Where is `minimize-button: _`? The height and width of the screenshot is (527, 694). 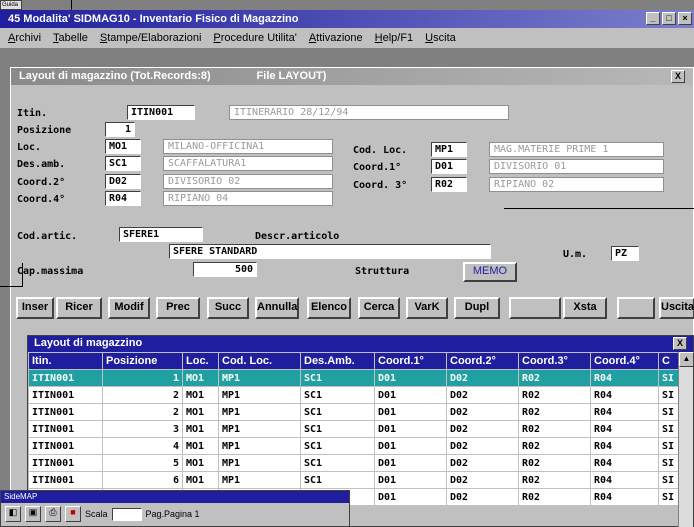 minimize-button: _ is located at coordinates (653, 18).